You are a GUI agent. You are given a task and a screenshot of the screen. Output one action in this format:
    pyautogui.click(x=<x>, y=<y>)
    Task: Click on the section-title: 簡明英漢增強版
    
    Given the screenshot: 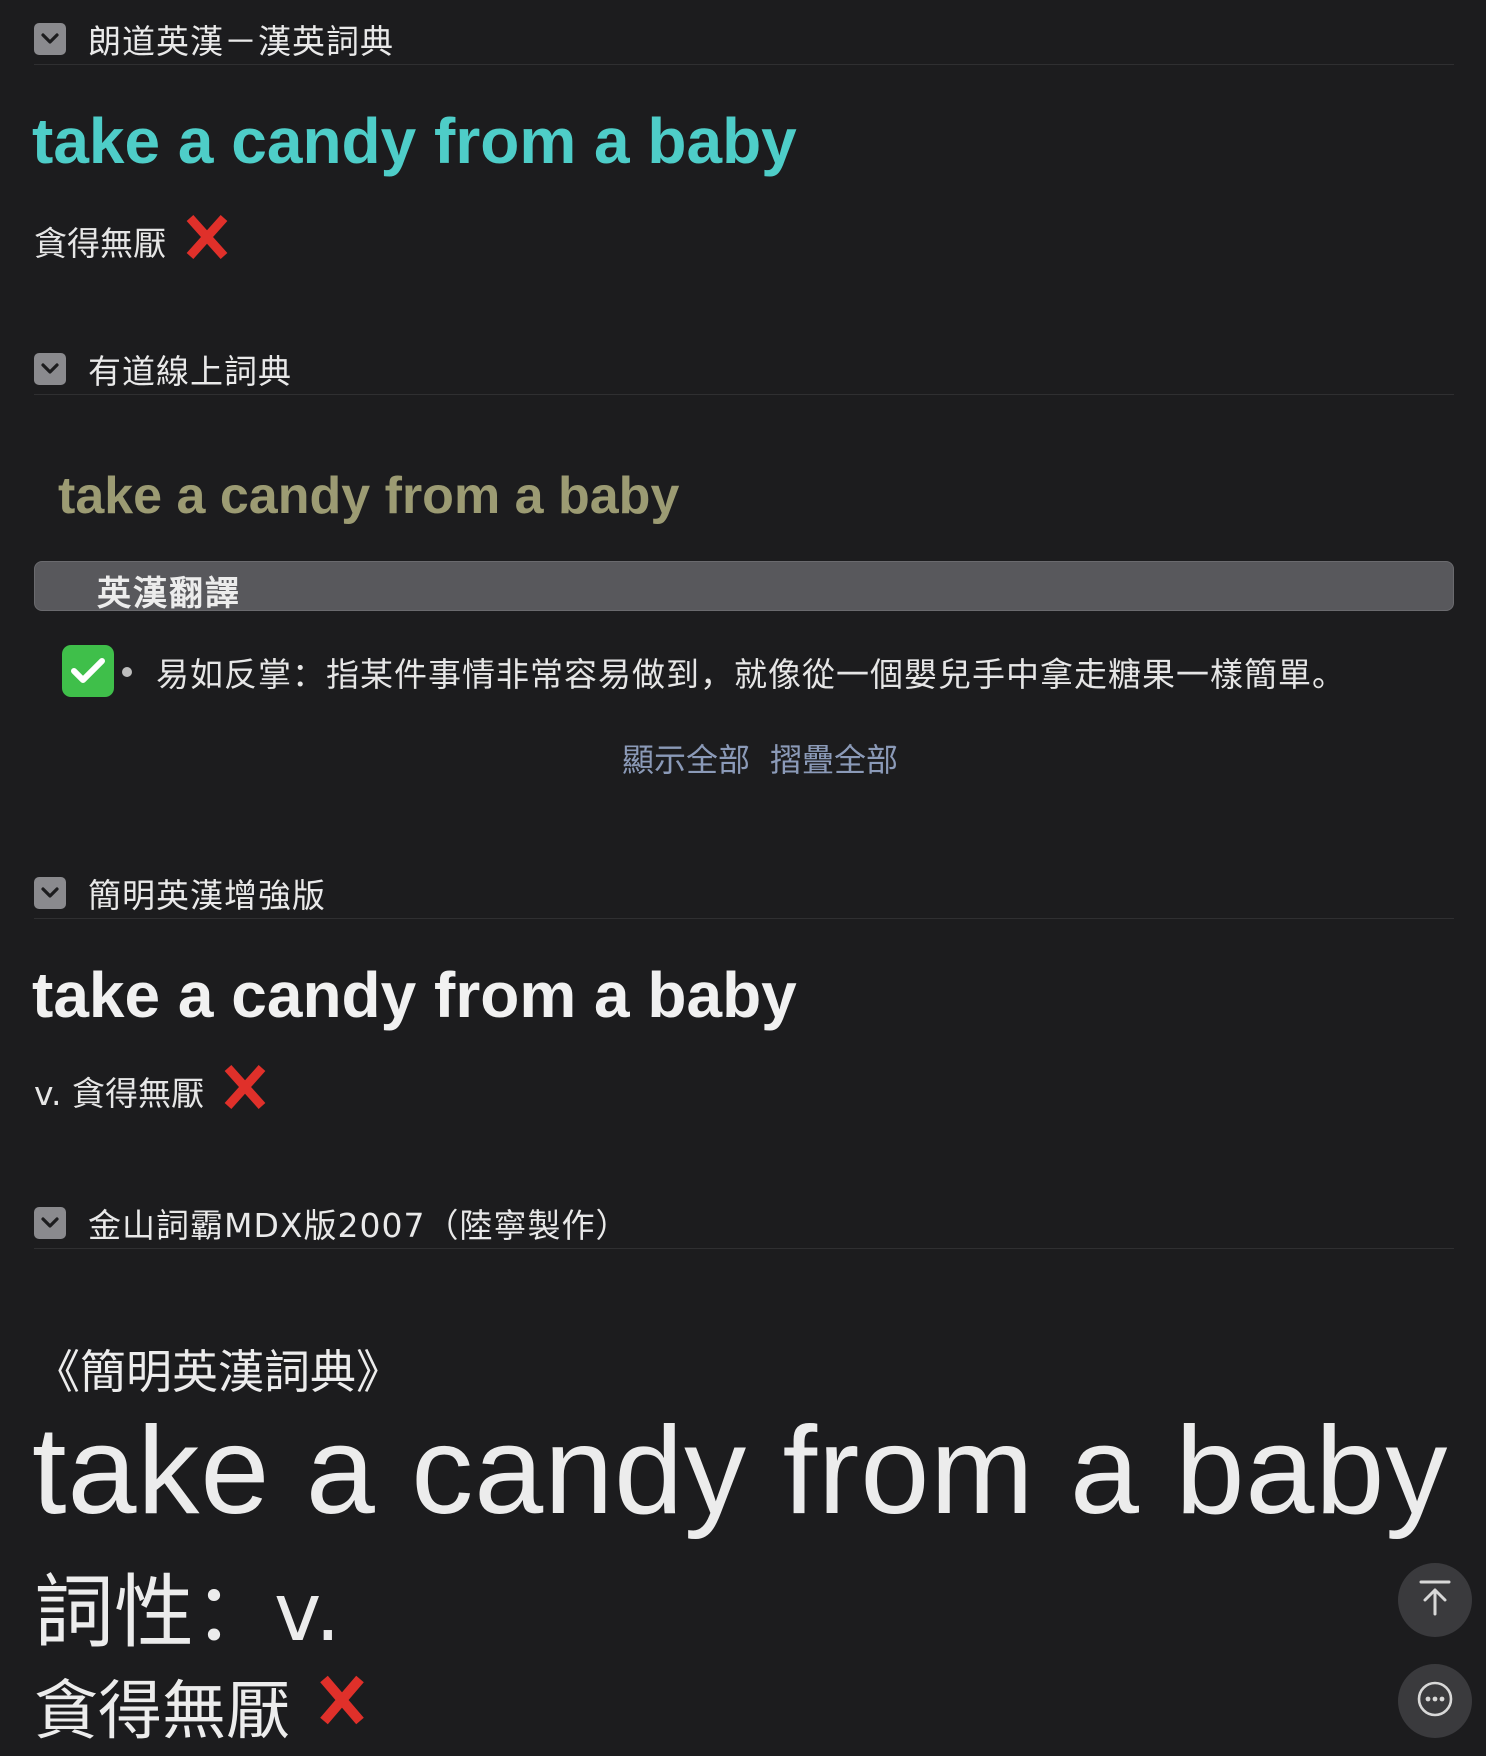 What is the action you would take?
    pyautogui.click(x=207, y=895)
    